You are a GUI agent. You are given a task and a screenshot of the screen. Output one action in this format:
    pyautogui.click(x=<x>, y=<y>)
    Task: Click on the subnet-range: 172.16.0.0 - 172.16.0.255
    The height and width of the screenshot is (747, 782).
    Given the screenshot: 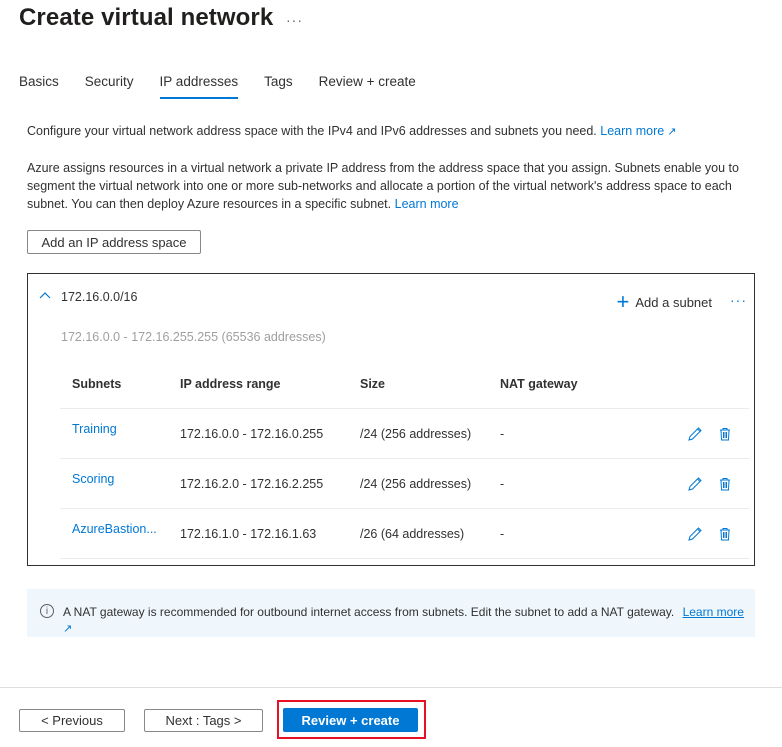 What is the action you would take?
    pyautogui.click(x=258, y=433)
    